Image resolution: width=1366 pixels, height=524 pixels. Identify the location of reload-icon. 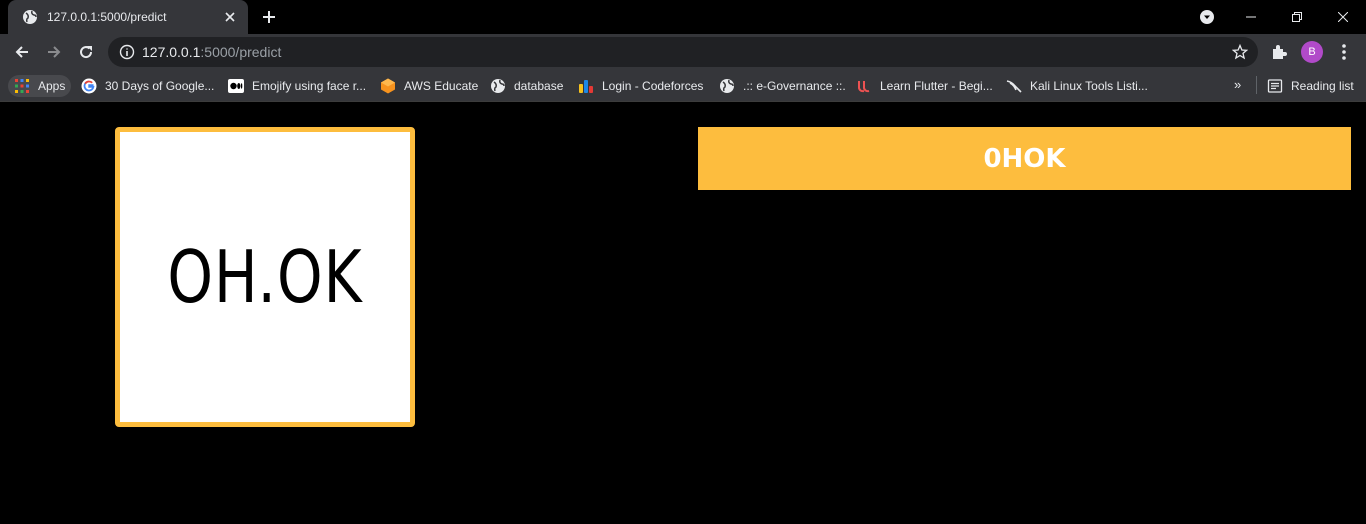
(86, 52).